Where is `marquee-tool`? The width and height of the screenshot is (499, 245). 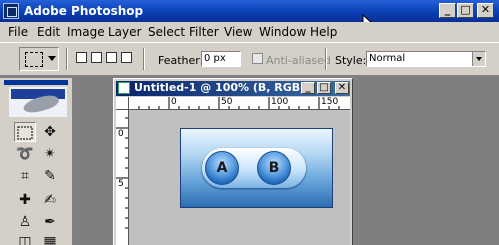 marquee-tool is located at coordinates (25, 132).